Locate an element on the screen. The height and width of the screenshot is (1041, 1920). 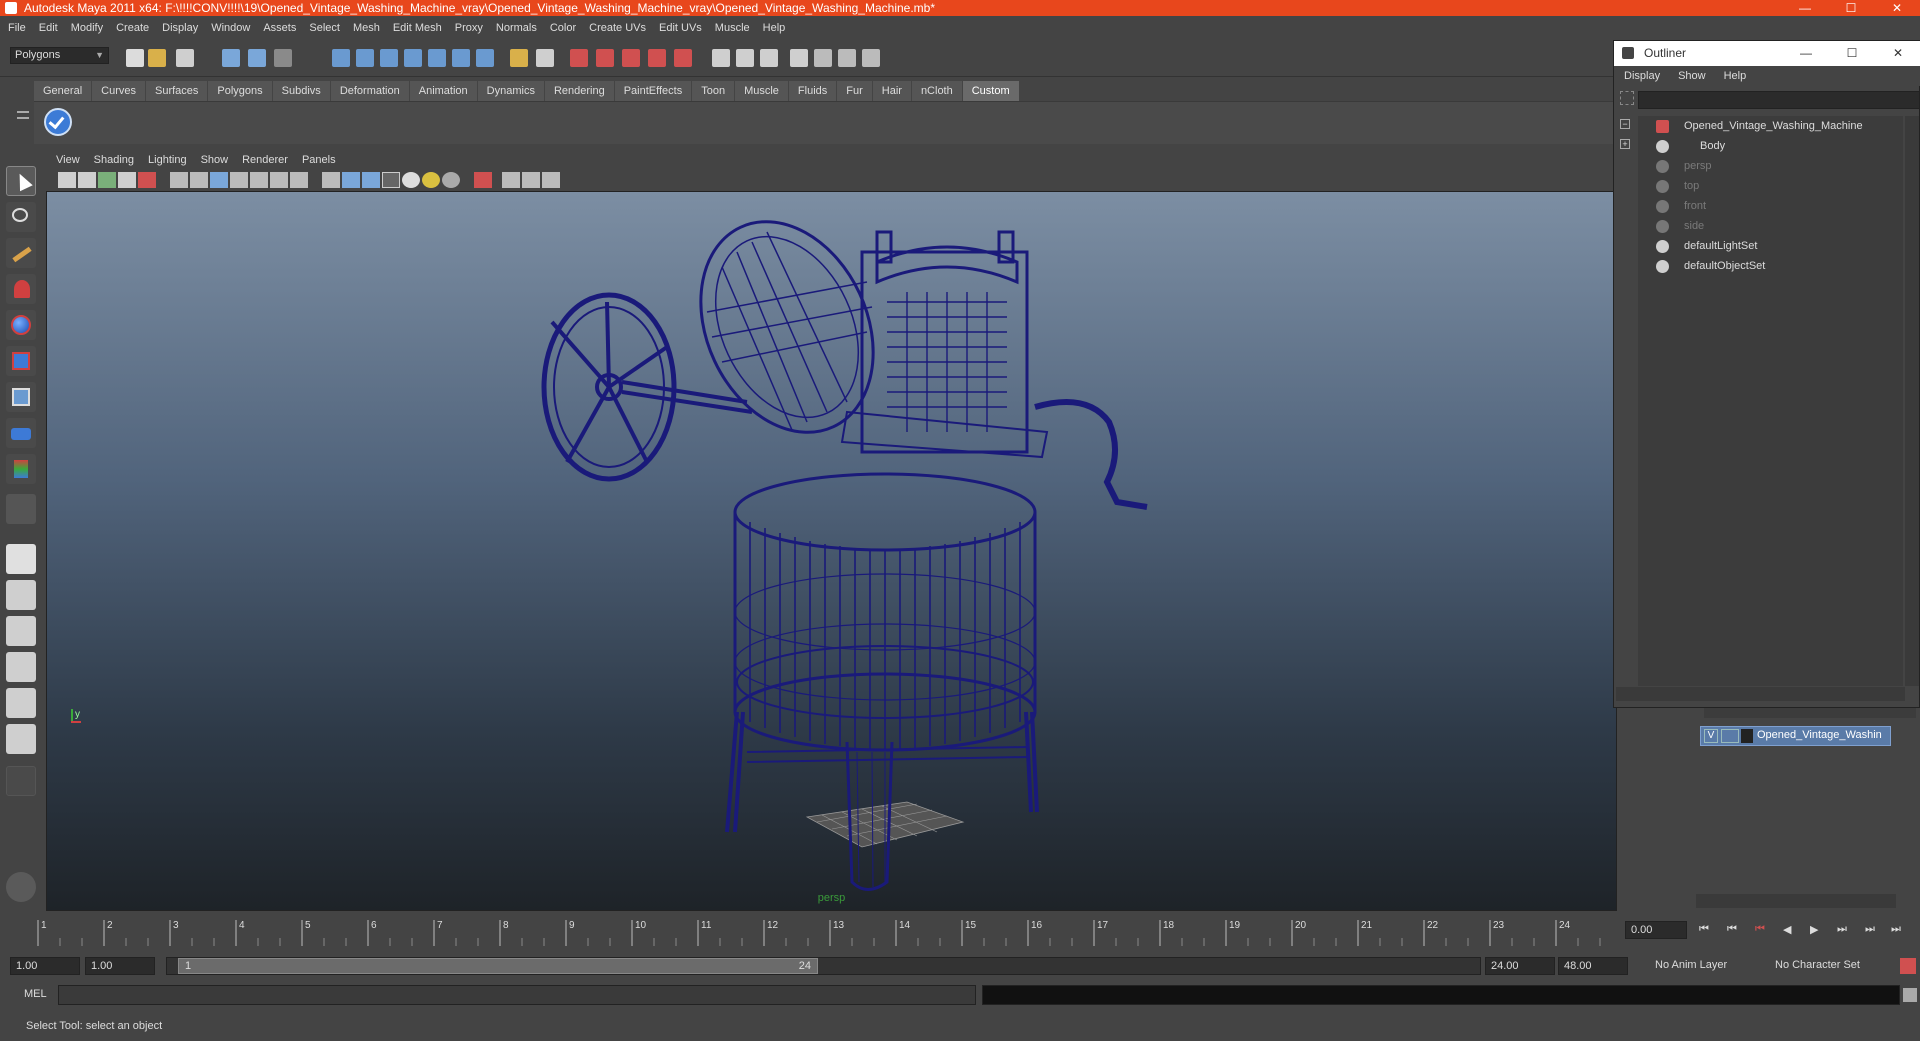
shelf-tab-surfaces: Surfaces is located at coordinates (176, 91).